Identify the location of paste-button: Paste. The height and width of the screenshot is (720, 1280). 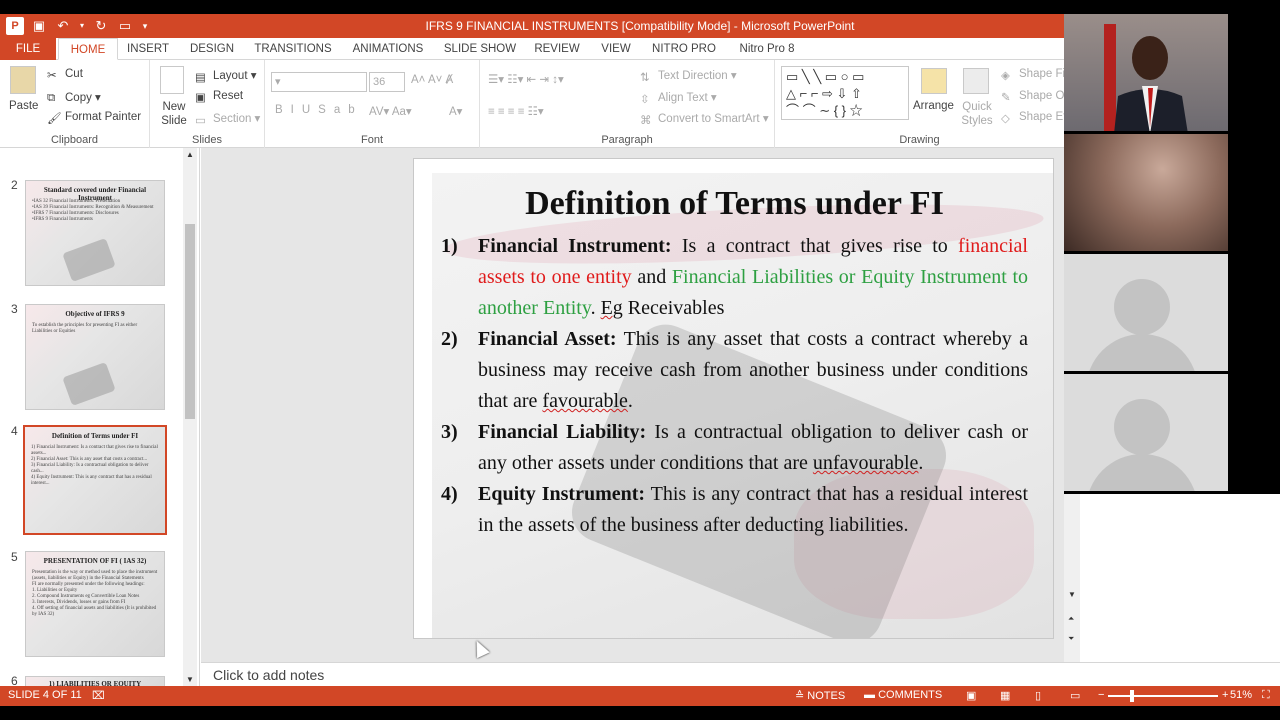
(23, 106).